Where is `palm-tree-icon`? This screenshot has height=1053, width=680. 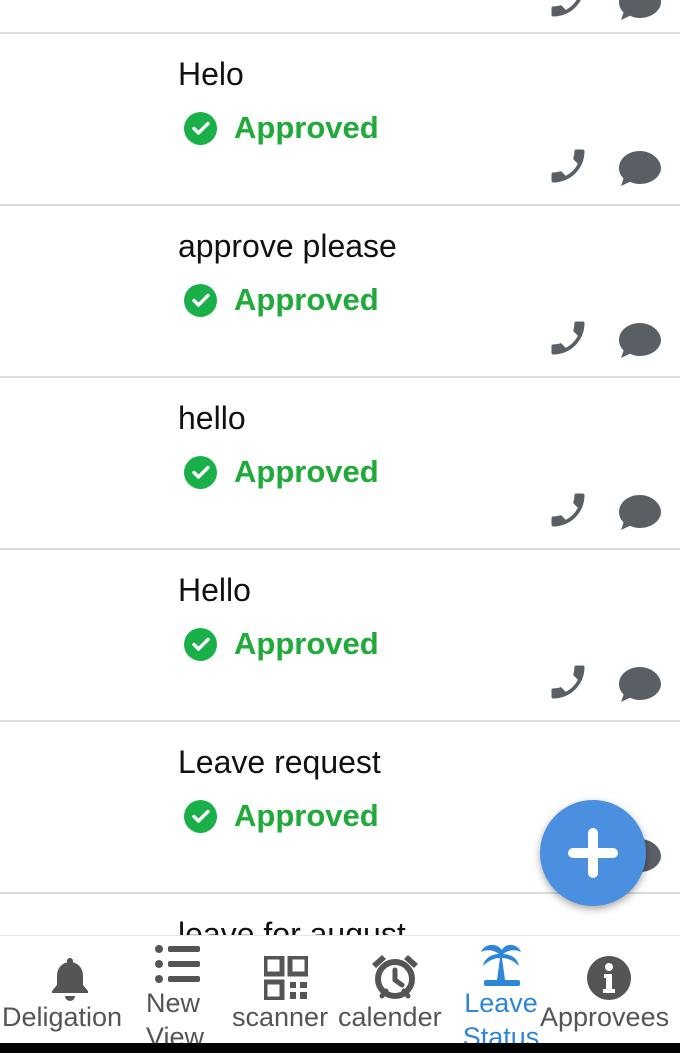
palm-tree-icon is located at coordinates (501, 965).